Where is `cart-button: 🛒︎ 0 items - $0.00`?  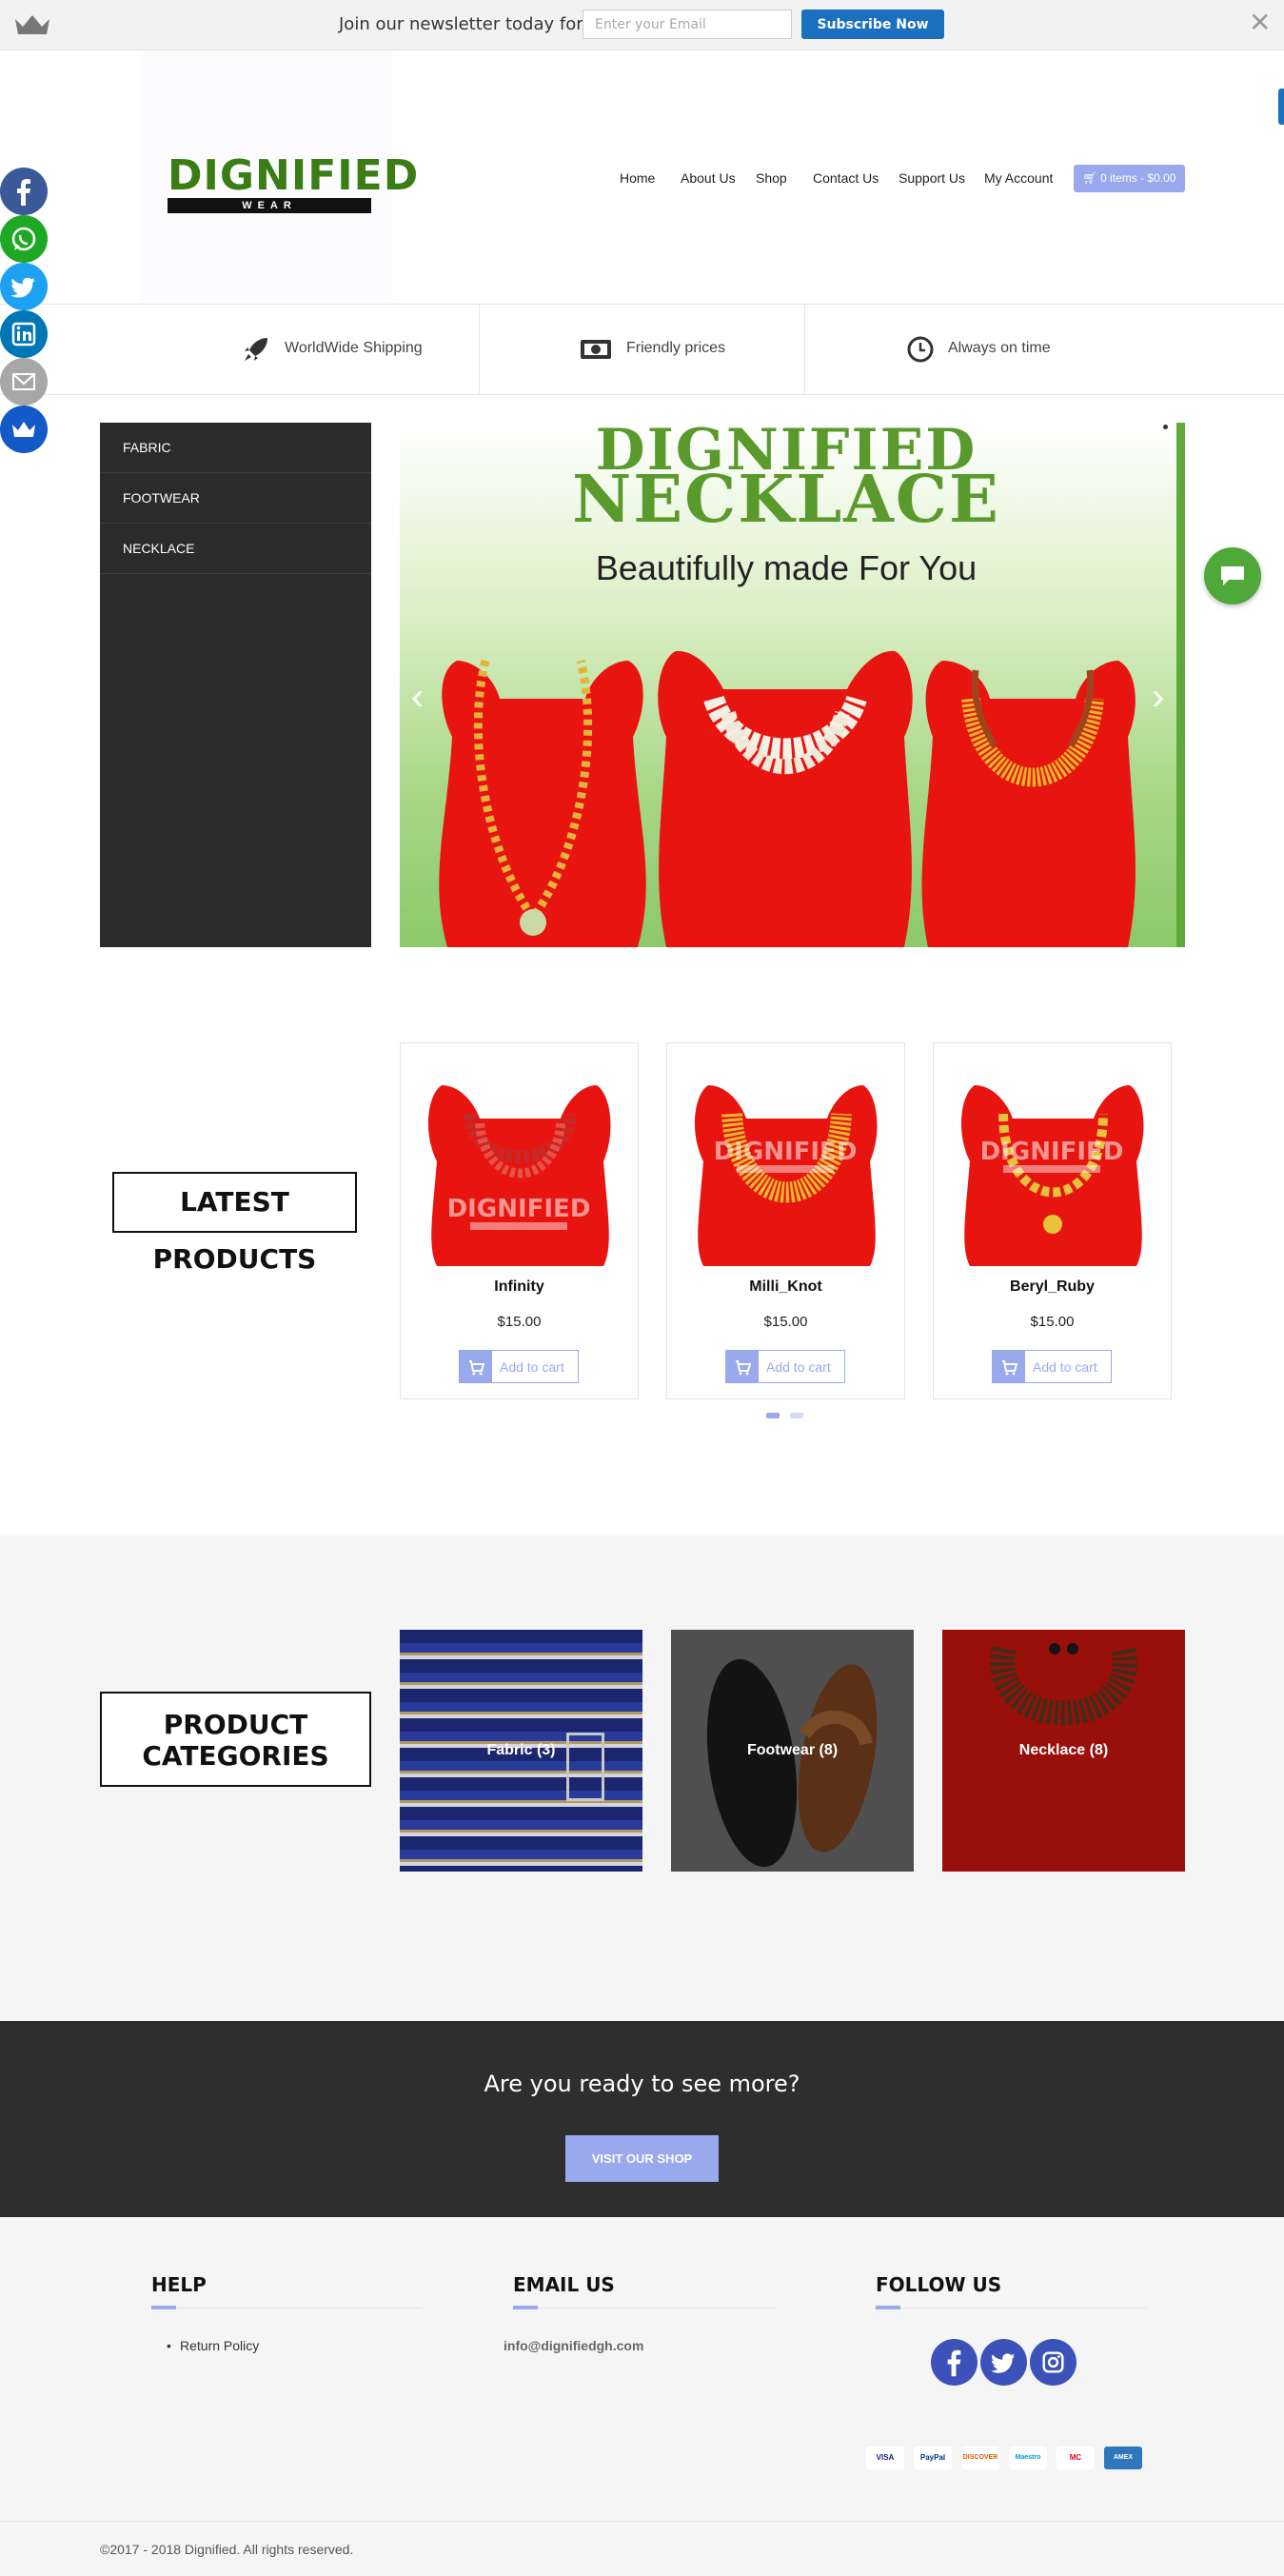
cart-button: 🛒︎ 0 items - $0.00 is located at coordinates (1129, 178).